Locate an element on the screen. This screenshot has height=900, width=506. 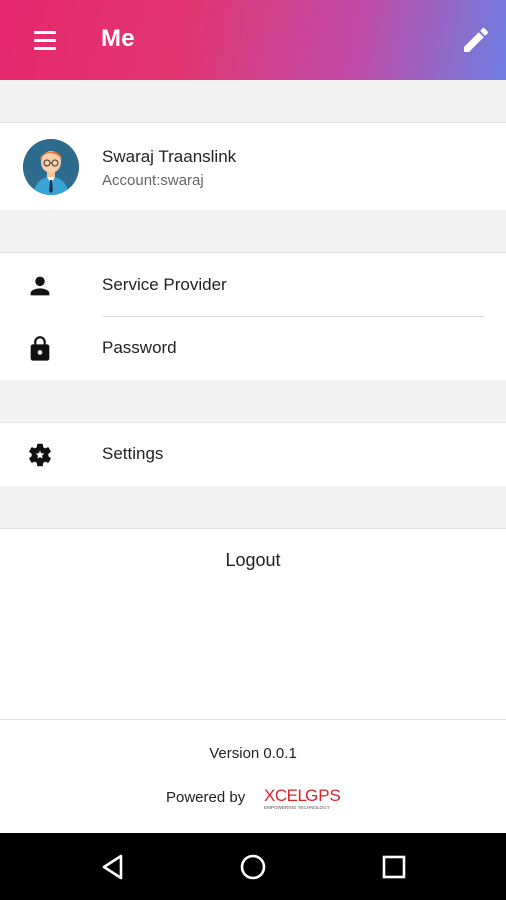
hamburger-menu-icon is located at coordinates (45, 40).